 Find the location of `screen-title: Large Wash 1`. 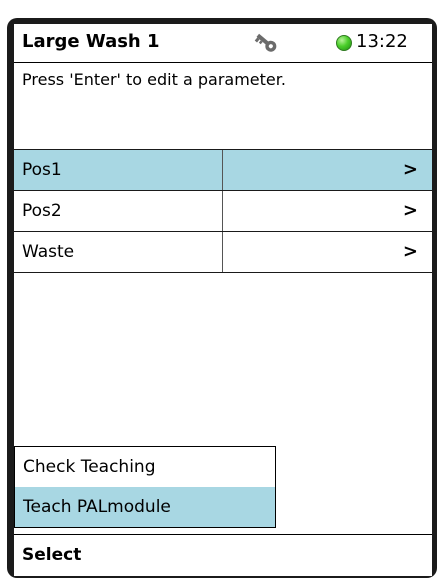

screen-title: Large Wash 1 is located at coordinates (91, 41).